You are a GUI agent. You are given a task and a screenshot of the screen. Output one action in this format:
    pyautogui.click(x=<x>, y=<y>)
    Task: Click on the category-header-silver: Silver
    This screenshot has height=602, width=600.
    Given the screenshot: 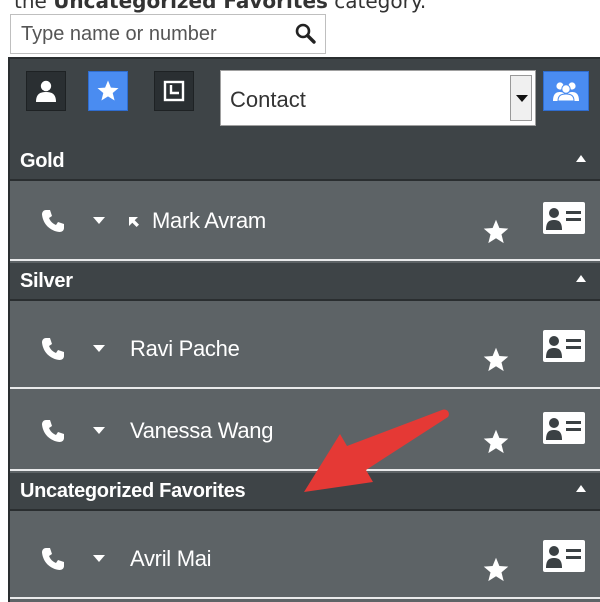 What is the action you would take?
    pyautogui.click(x=305, y=282)
    